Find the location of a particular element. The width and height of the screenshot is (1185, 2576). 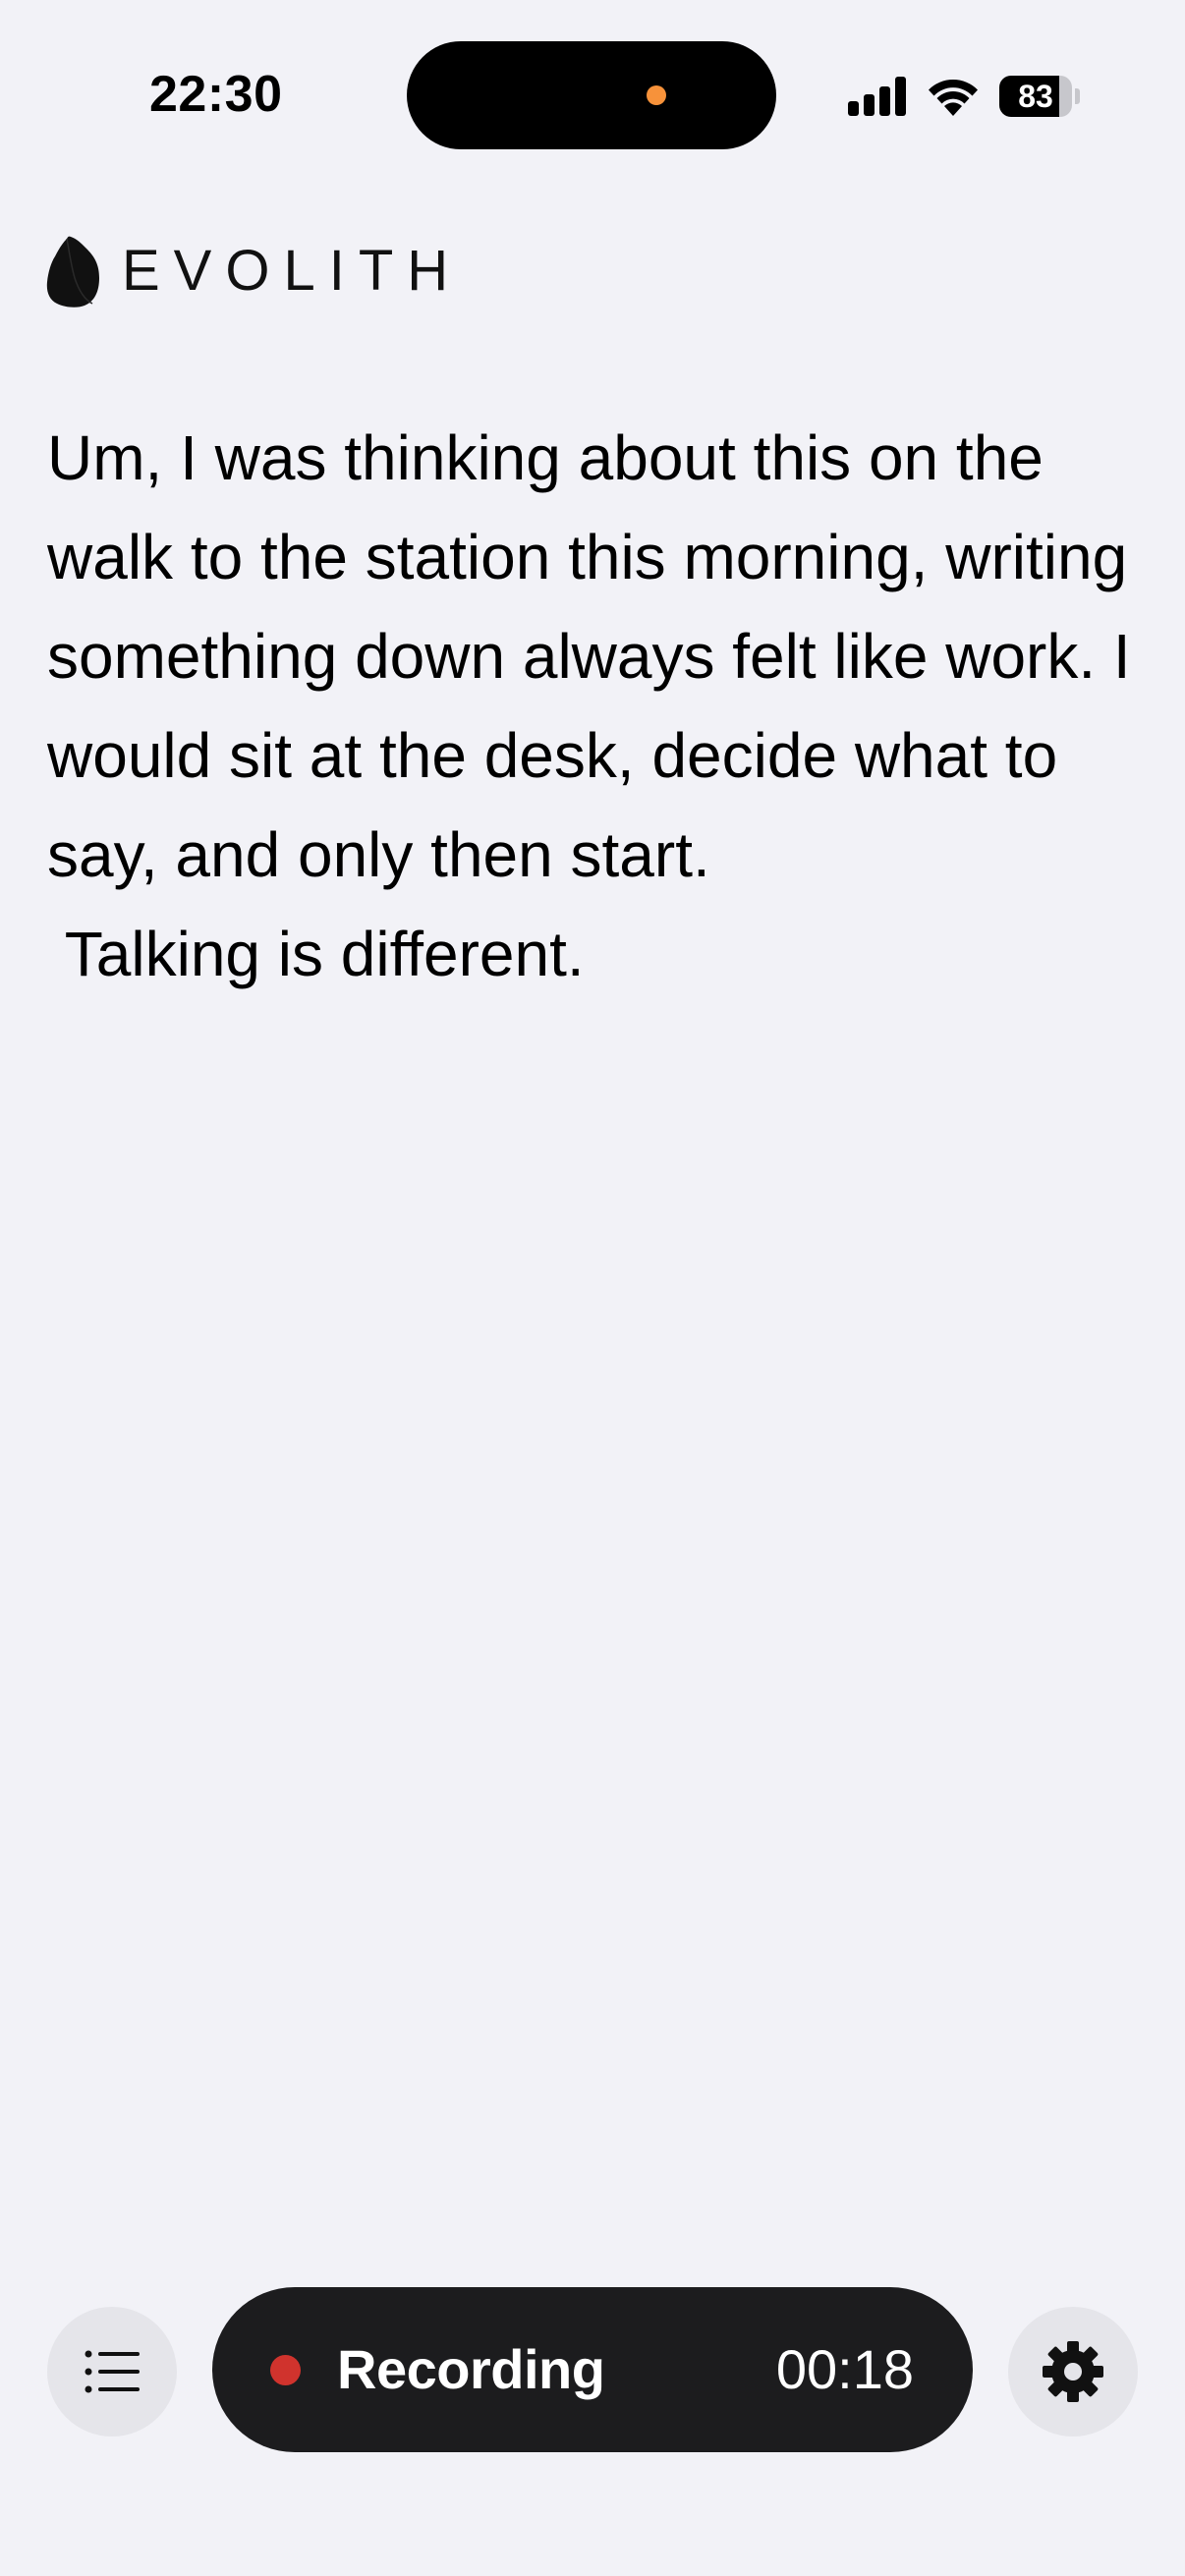

status-bar: 22:30 83 is located at coordinates (592, 93).